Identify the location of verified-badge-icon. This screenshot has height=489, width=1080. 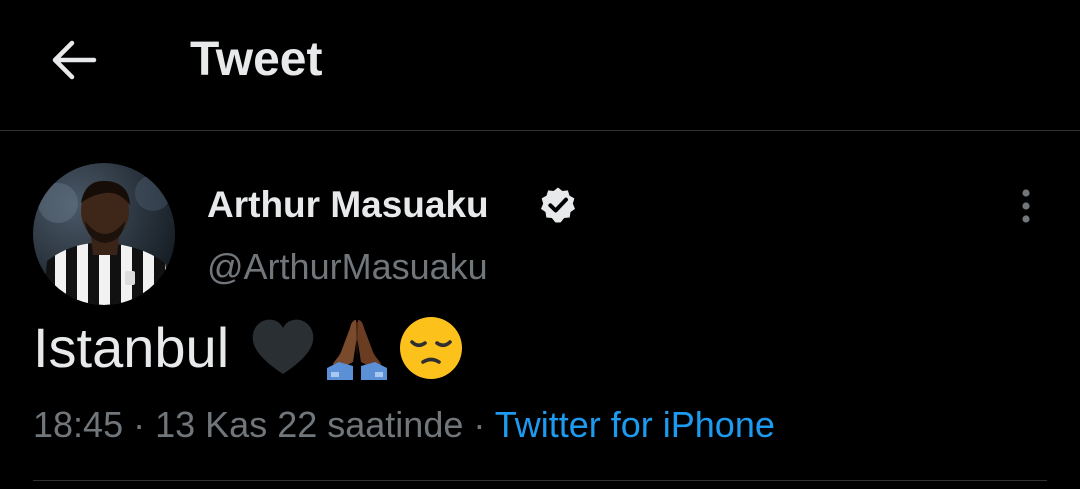
(558, 205).